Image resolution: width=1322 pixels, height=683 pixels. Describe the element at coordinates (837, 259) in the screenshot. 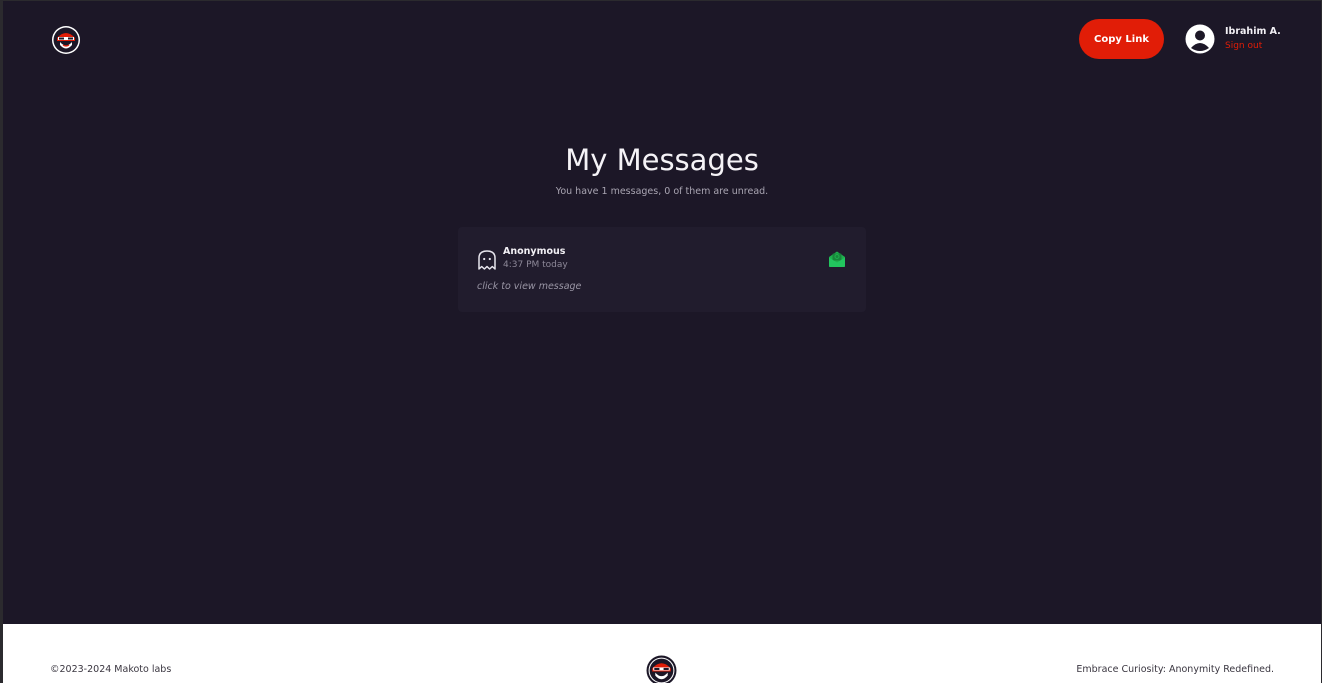

I see `envelope-open-icon` at that location.